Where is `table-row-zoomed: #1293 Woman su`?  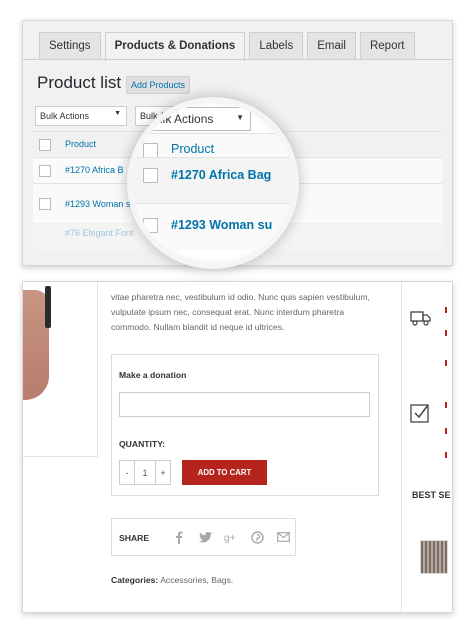
table-row-zoomed: #1293 Woman su is located at coordinates (213, 226).